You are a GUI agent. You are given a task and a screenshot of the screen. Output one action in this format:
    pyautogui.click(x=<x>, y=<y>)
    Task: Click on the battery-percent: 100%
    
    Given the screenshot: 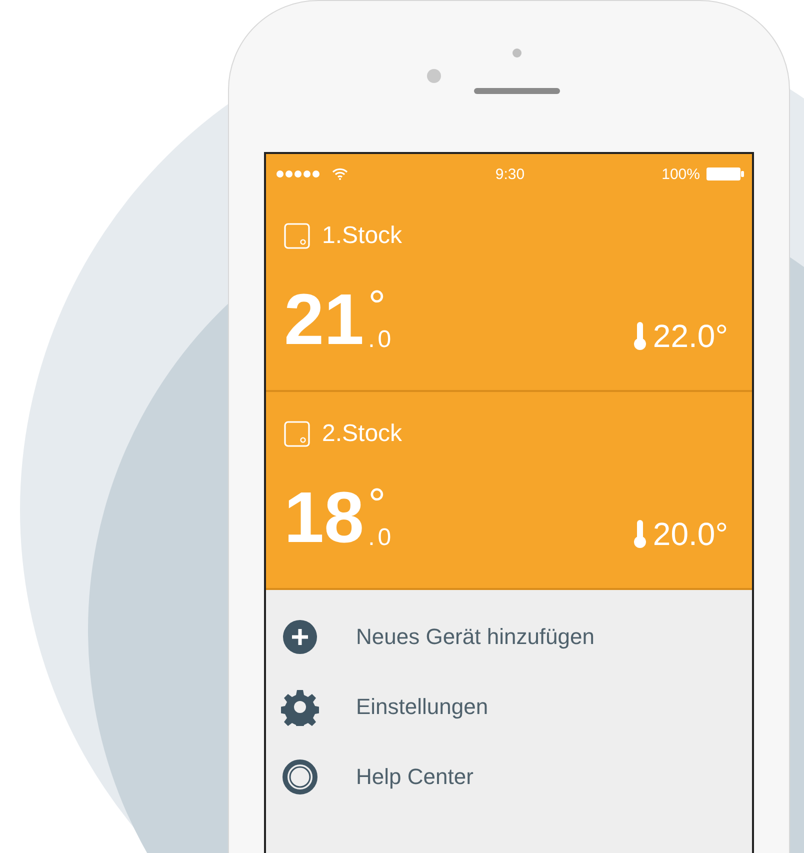 What is the action you would take?
    pyautogui.click(x=681, y=174)
    